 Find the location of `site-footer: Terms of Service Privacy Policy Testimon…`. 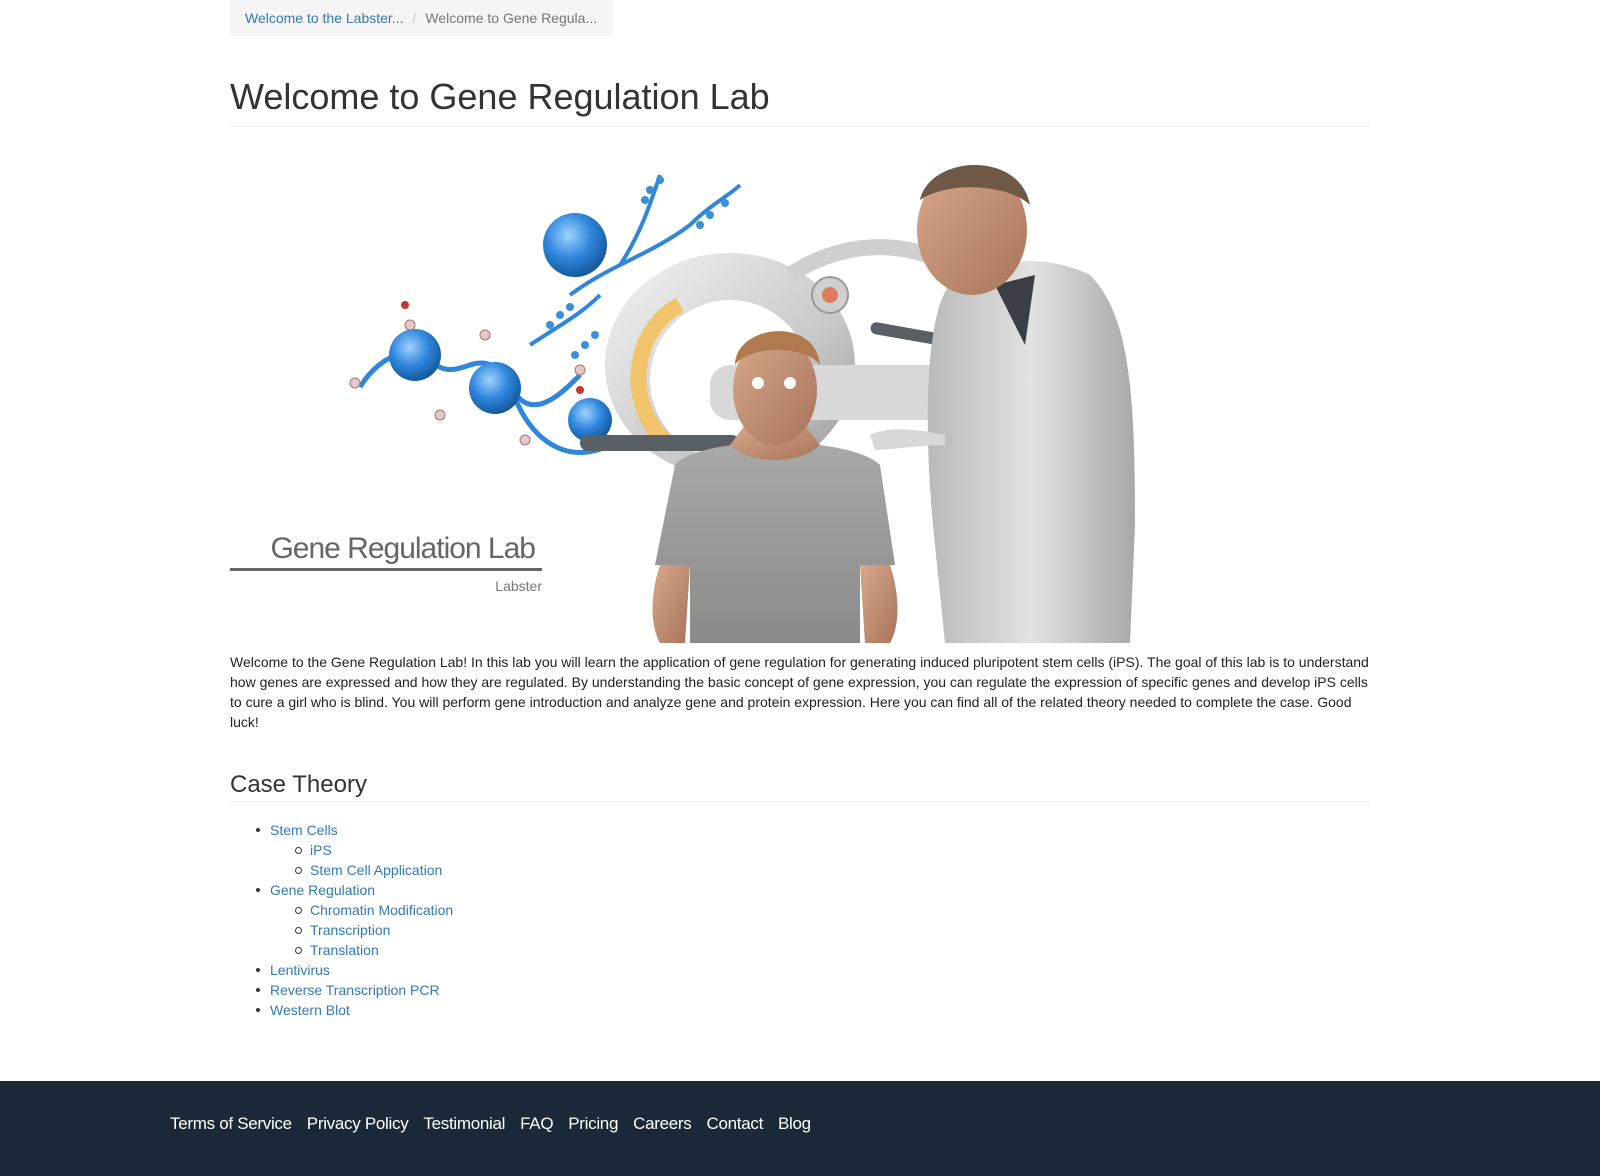

site-footer: Terms of Service Privacy Policy Testimon… is located at coordinates (800, 1128).